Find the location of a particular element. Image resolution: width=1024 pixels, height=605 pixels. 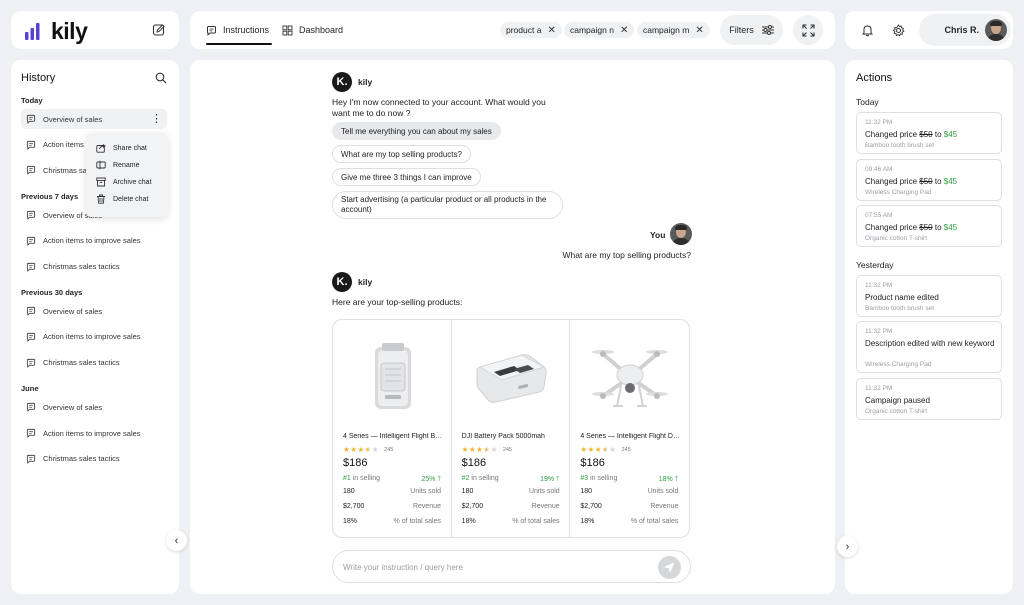

suggestion-label: What are my top selling products? is located at coordinates (401, 154).